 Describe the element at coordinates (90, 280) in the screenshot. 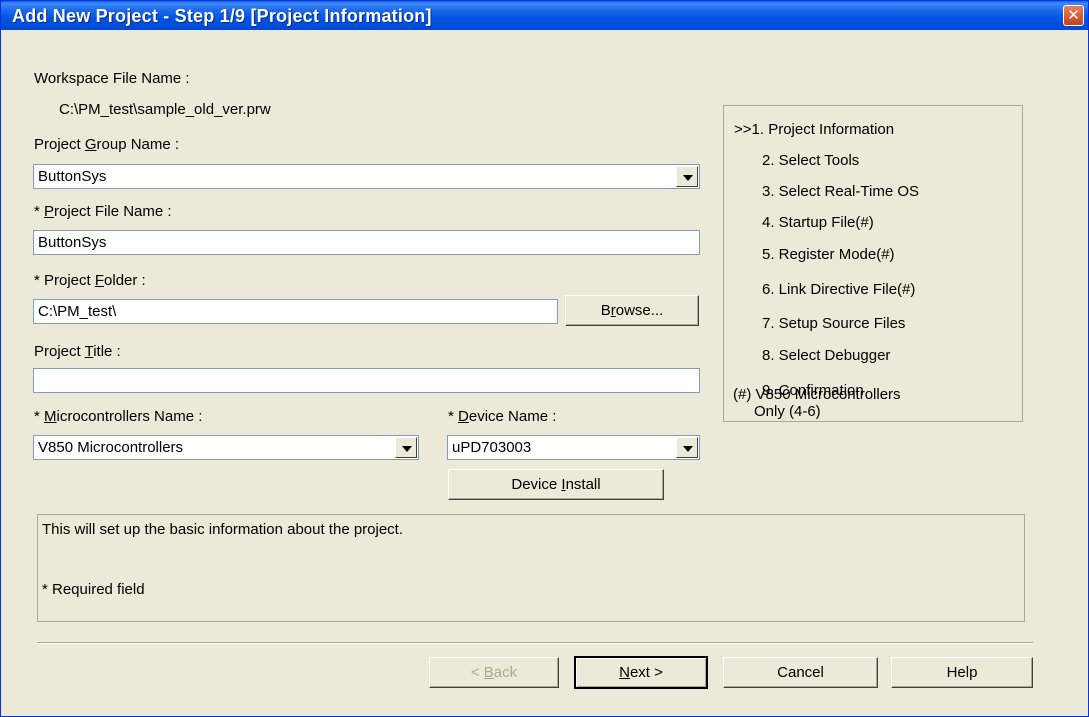

I see `project-folder-label: * Project Folder :` at that location.